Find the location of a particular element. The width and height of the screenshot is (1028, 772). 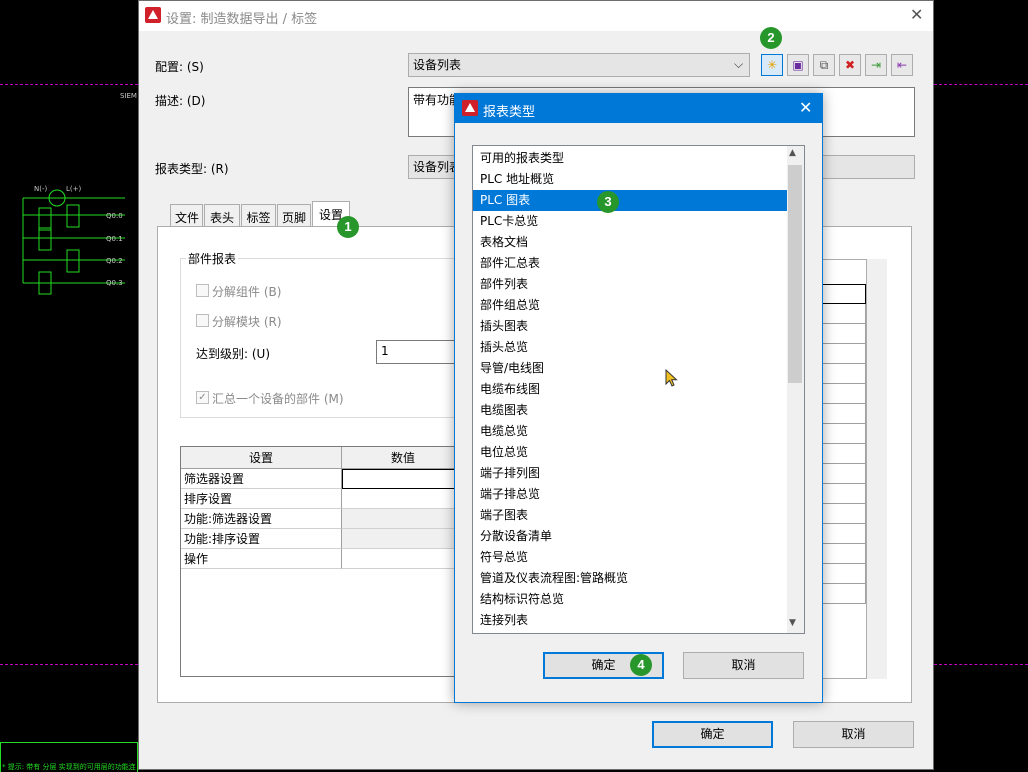

right-table-cell is located at coordinates (843, 294).